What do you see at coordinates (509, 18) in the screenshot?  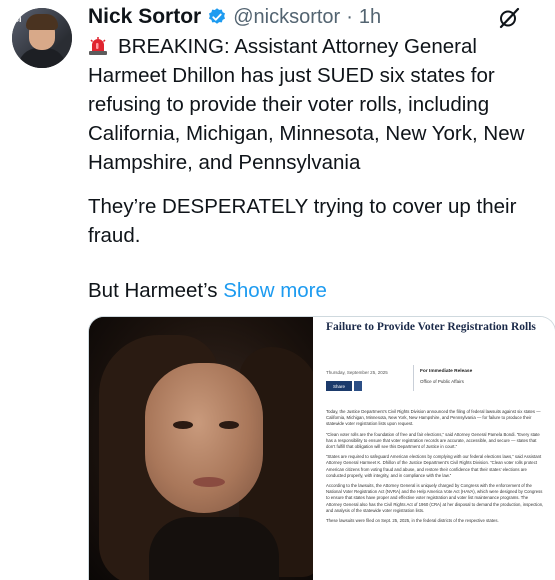 I see `grok-icon` at bounding box center [509, 18].